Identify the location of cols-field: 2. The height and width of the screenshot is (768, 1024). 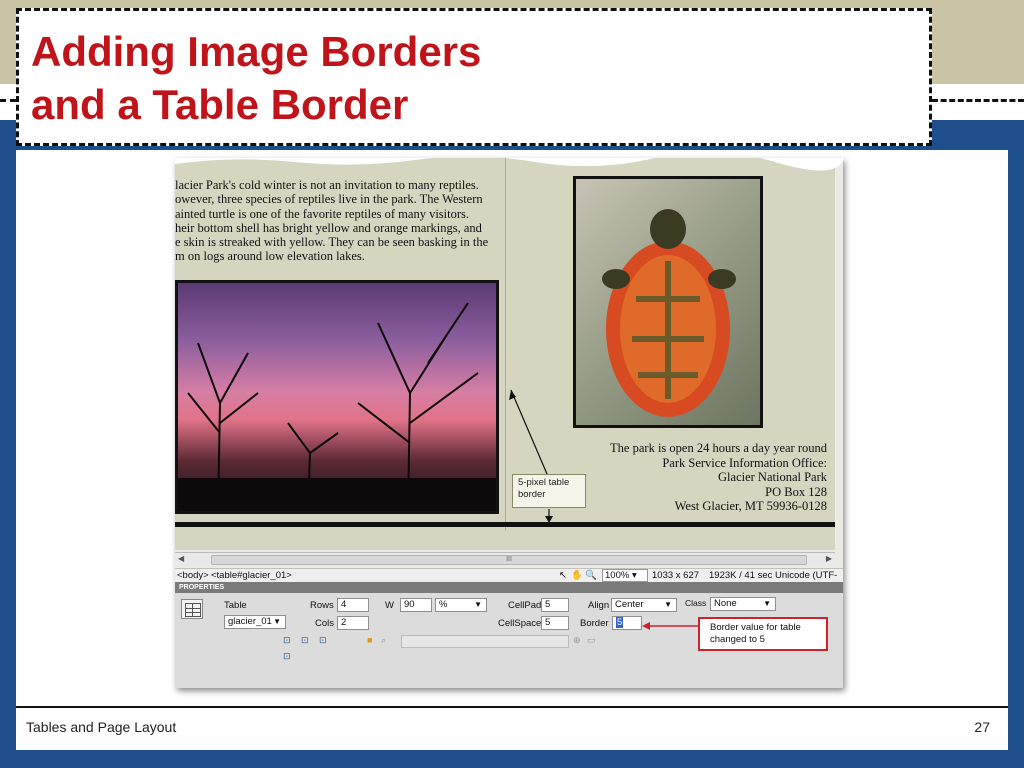
(353, 623).